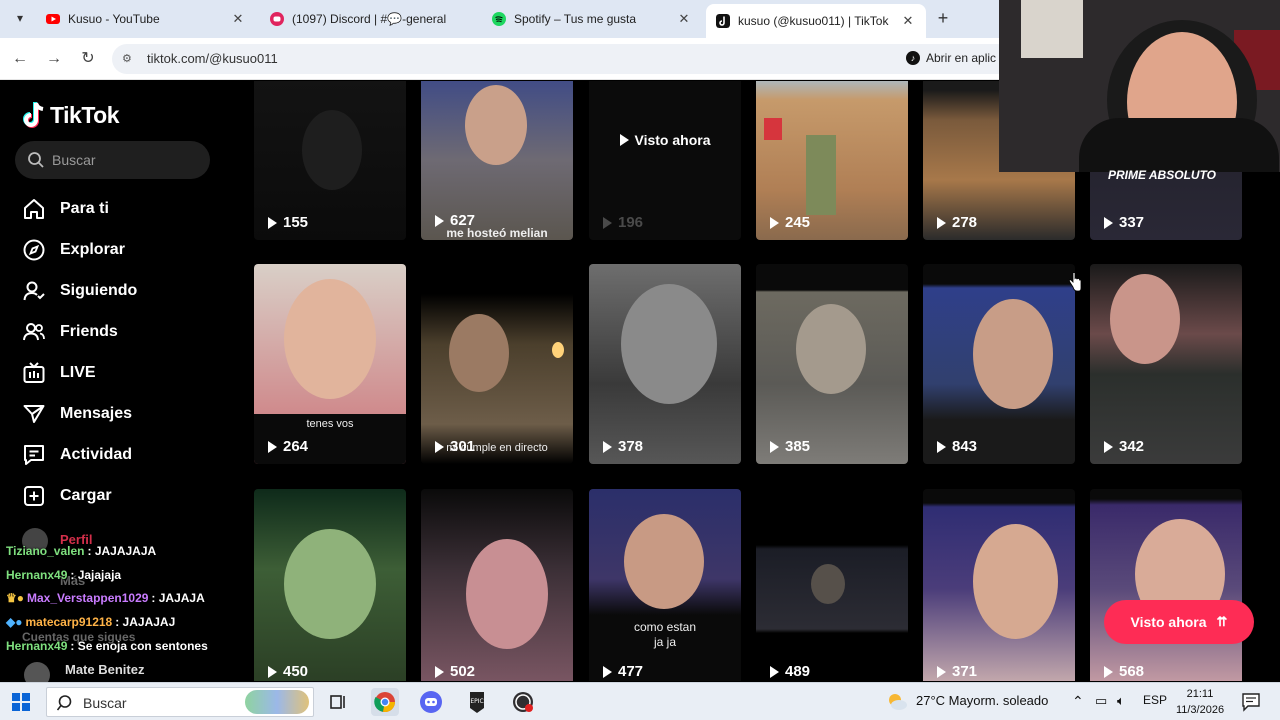 Image resolution: width=1280 pixels, height=720 pixels. What do you see at coordinates (86, 495) in the screenshot?
I see `nav-label: Cargar` at bounding box center [86, 495].